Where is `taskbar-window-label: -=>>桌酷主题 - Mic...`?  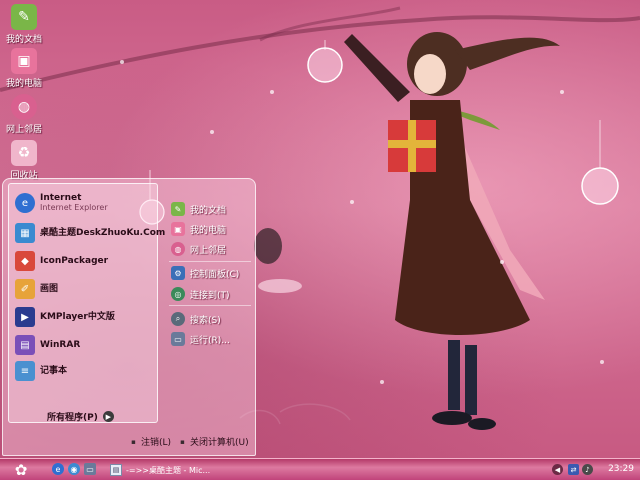 taskbar-window-label: -=>>桌酷主题 - Mic... is located at coordinates (168, 470).